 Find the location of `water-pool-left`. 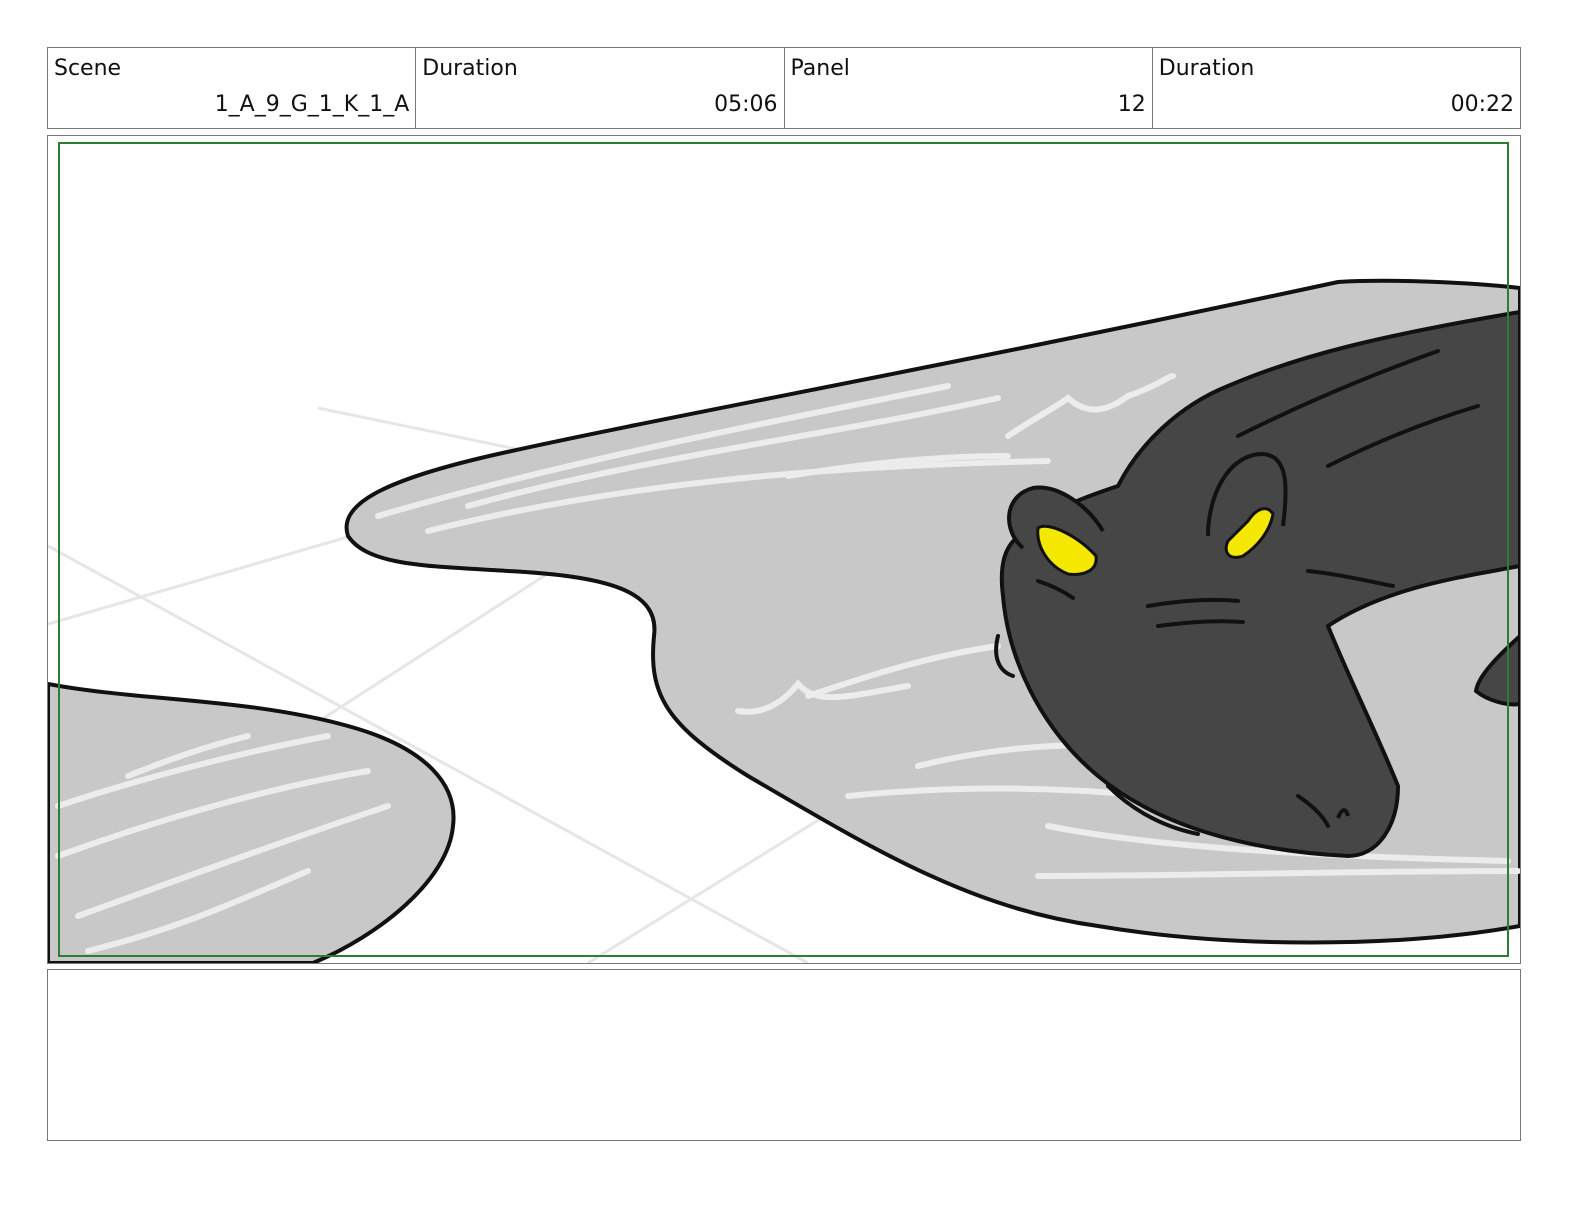

water-pool-left is located at coordinates (252, 822).